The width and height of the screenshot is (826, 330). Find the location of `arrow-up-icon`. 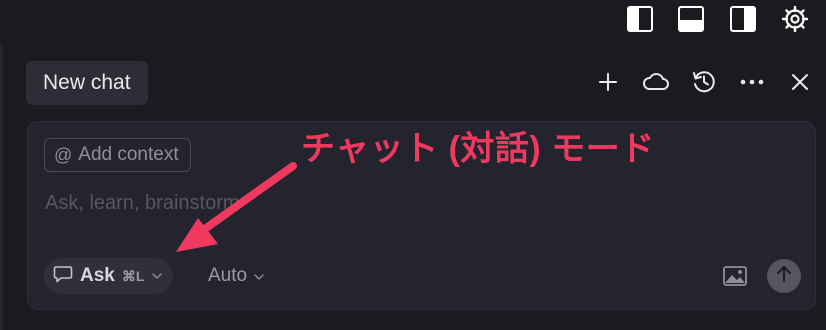

arrow-up-icon is located at coordinates (784, 276).